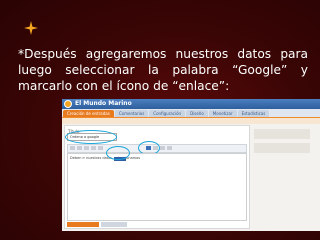 This screenshot has width=320, height=240. Describe the element at coordinates (31, 28) in the screenshot. I see `star-bullet-icon` at that location.